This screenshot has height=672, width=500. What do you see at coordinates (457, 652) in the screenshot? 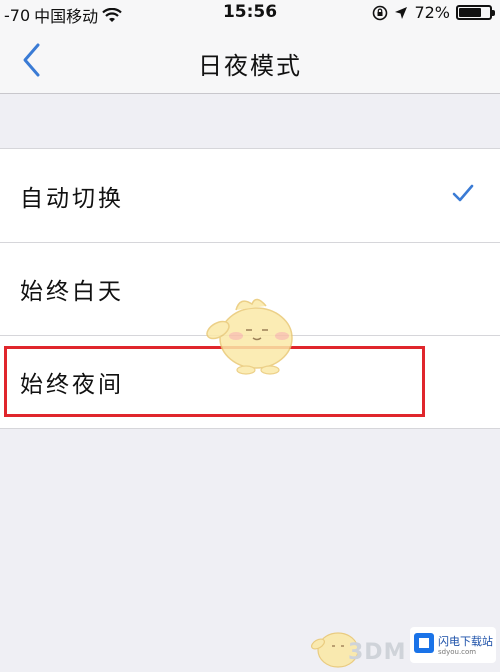
I see `watermark-badge-sub: sdyou.com` at bounding box center [457, 652].